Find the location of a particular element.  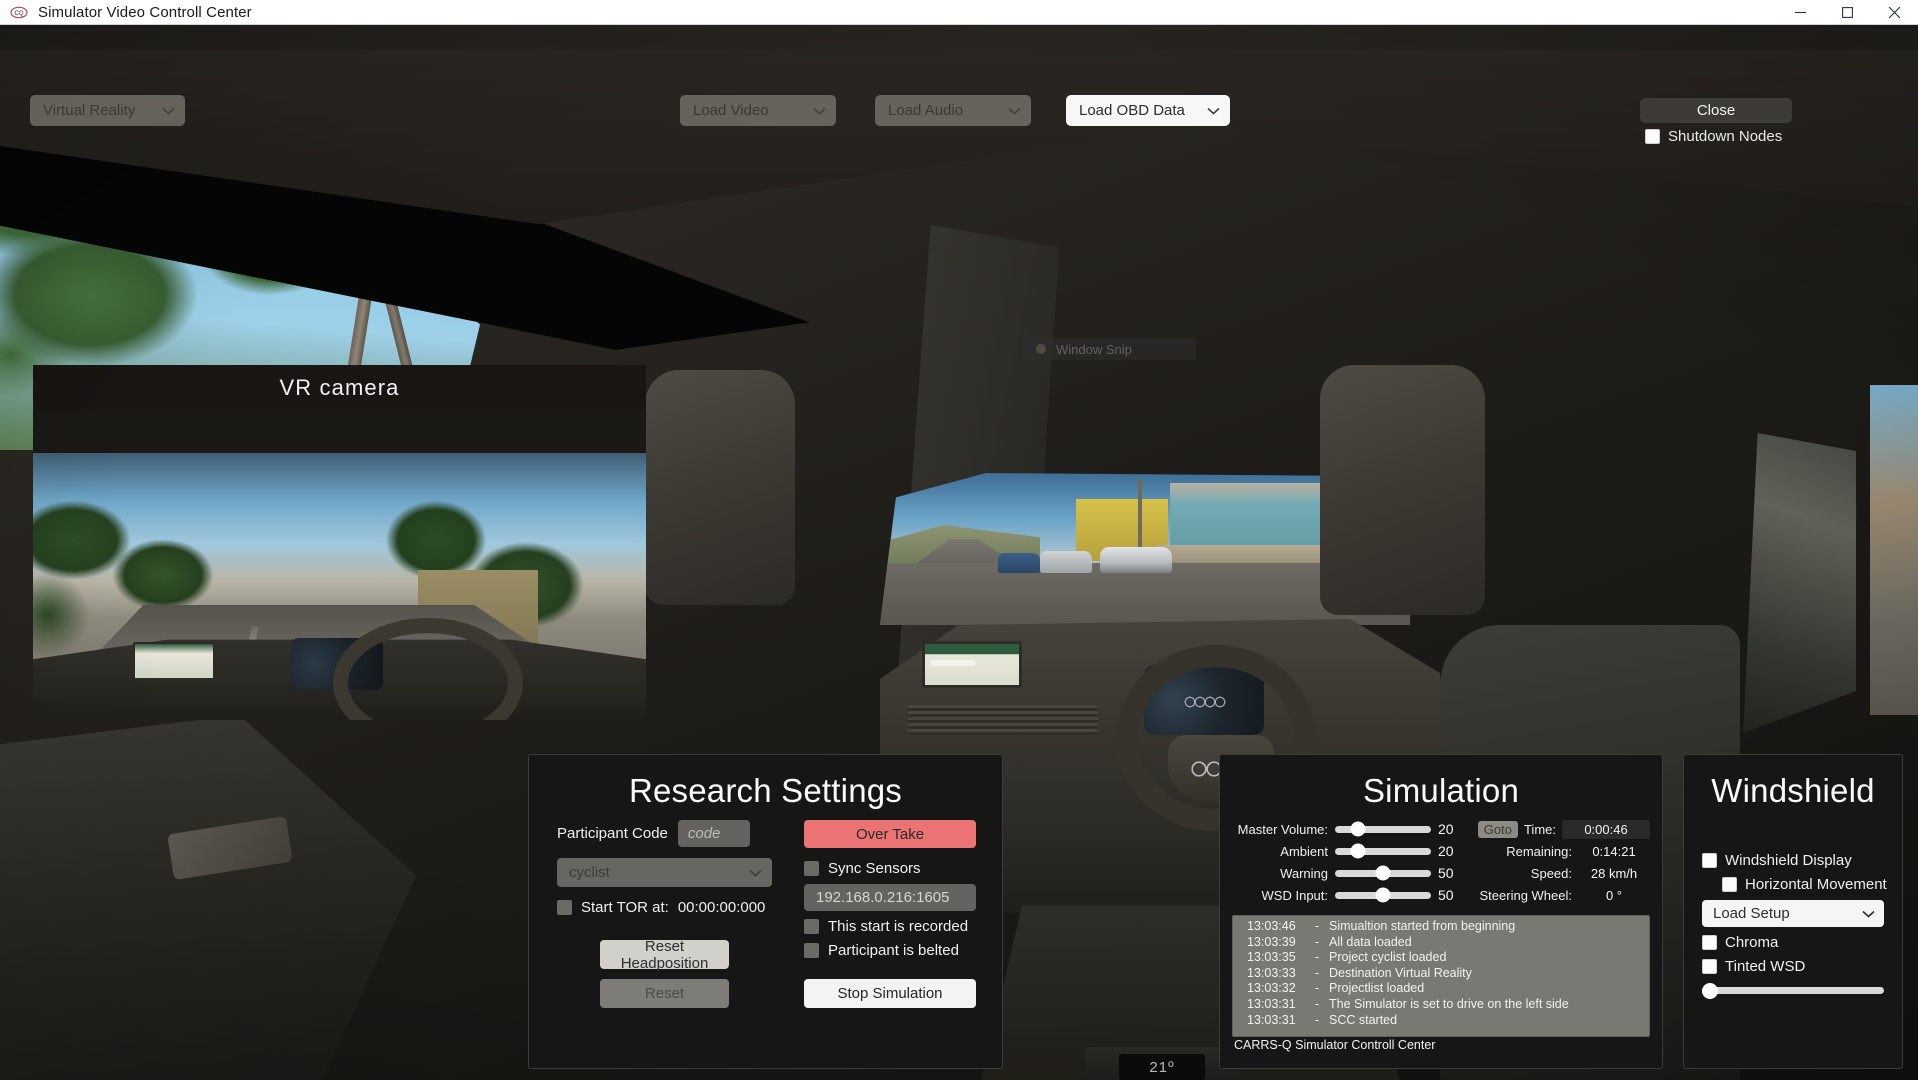

chroma-label: Chroma is located at coordinates (1752, 942).